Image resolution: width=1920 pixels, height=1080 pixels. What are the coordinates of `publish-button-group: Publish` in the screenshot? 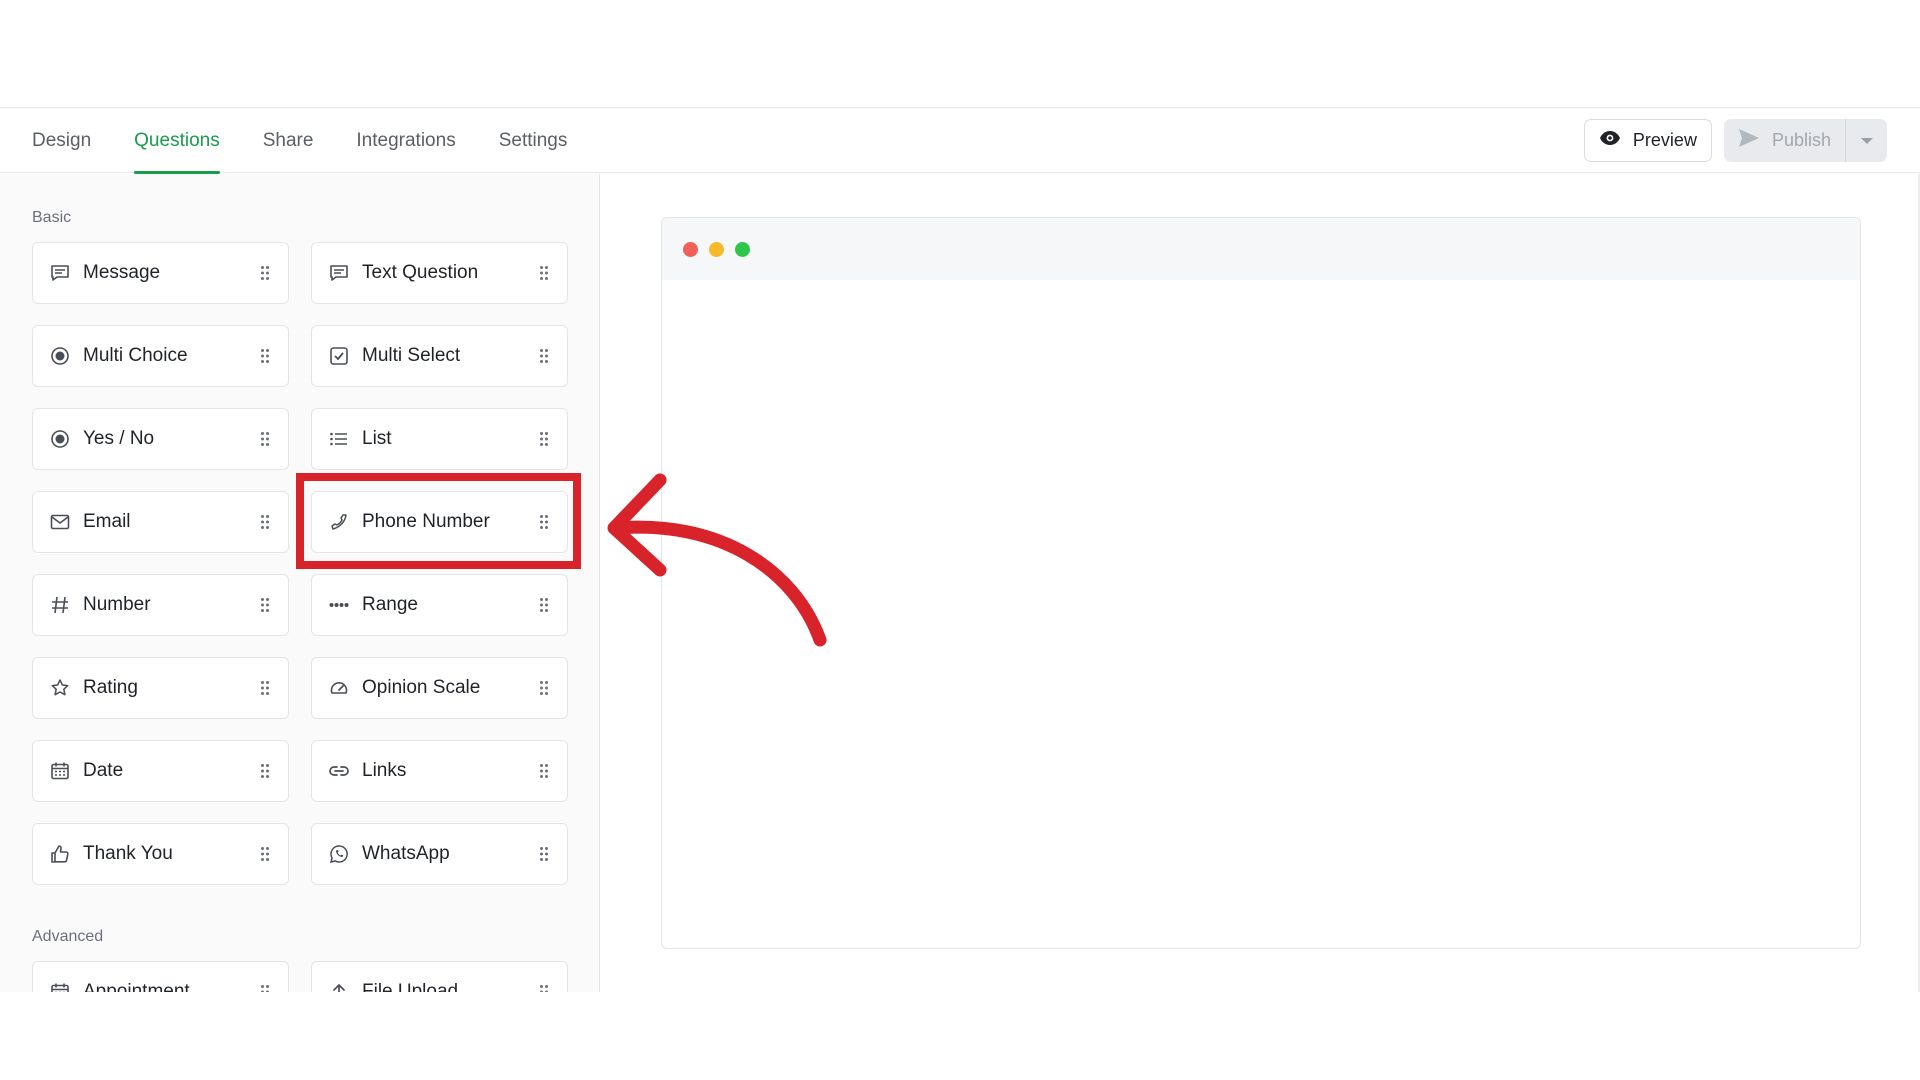 It's located at (1805, 140).